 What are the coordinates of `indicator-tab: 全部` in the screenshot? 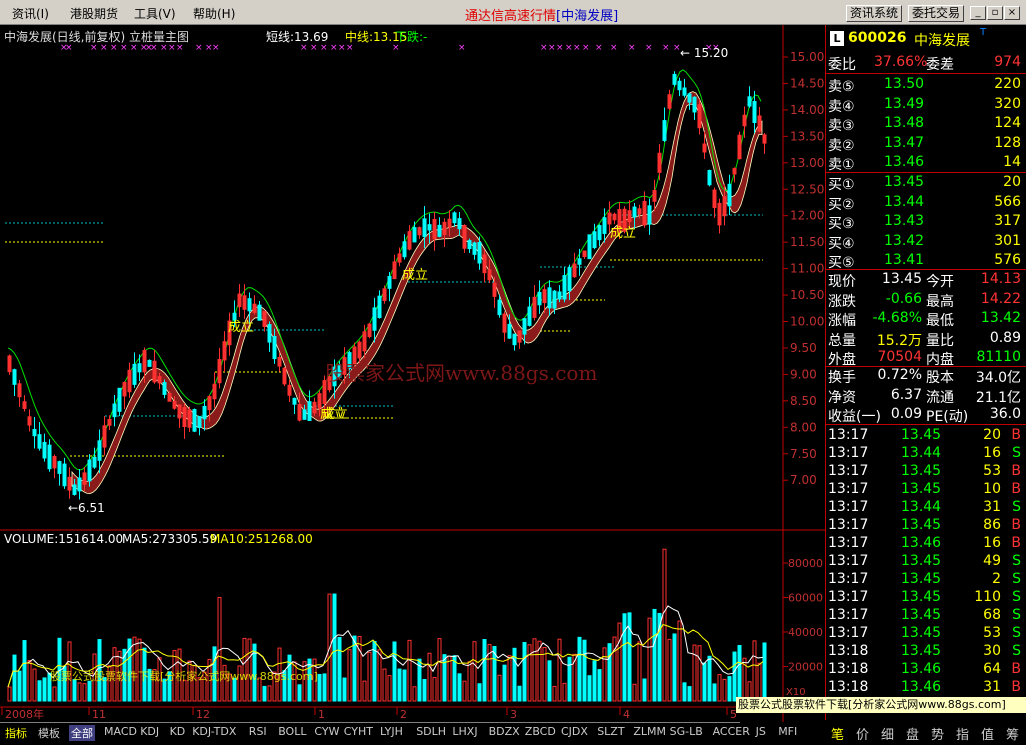 It's located at (82, 733).